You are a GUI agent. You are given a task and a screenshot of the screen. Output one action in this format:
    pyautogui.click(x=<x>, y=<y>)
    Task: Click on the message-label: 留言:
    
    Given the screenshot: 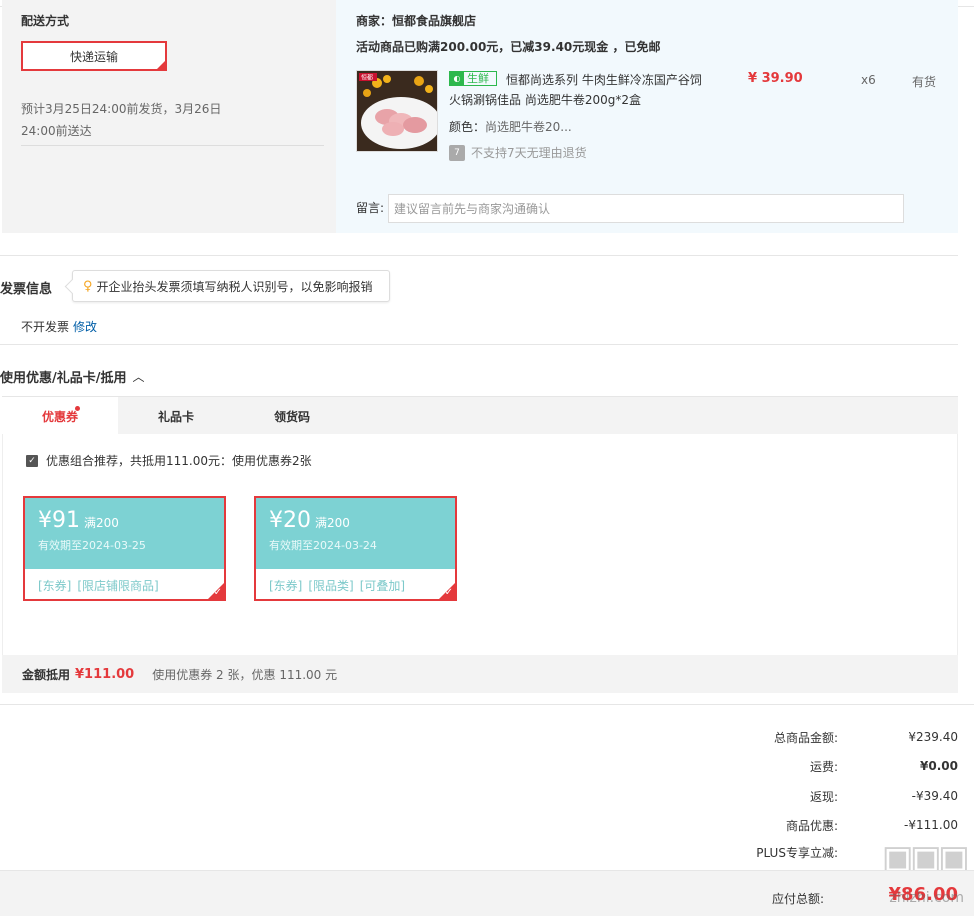 What is the action you would take?
    pyautogui.click(x=370, y=208)
    